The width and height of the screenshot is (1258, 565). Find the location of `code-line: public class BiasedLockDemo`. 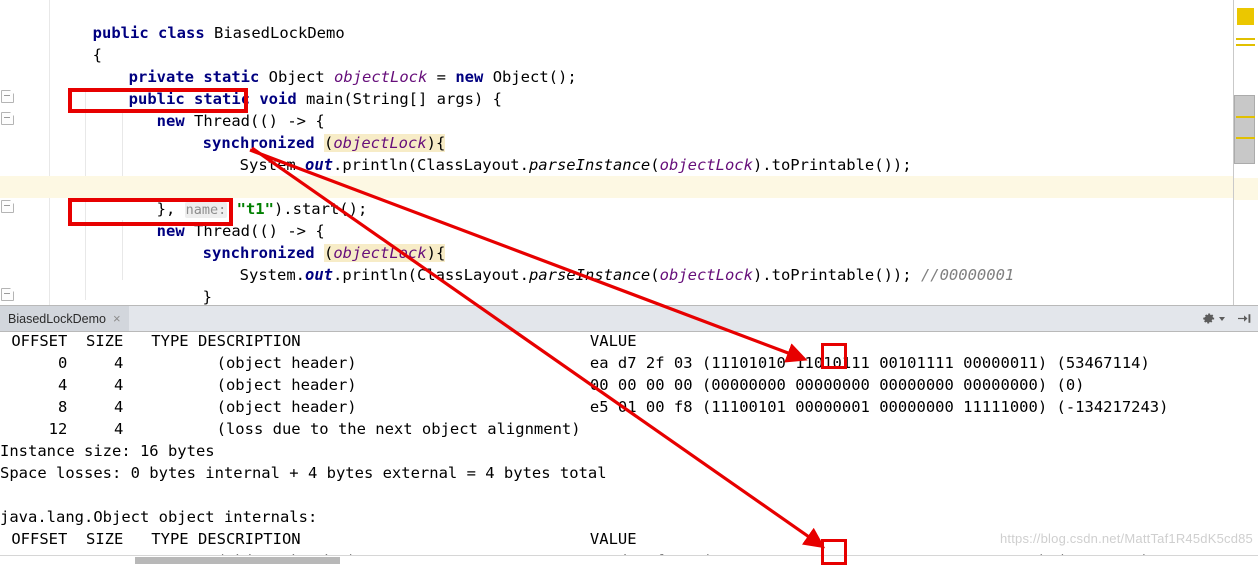

code-line: public class BiasedLockDemo is located at coordinates (629, 21).